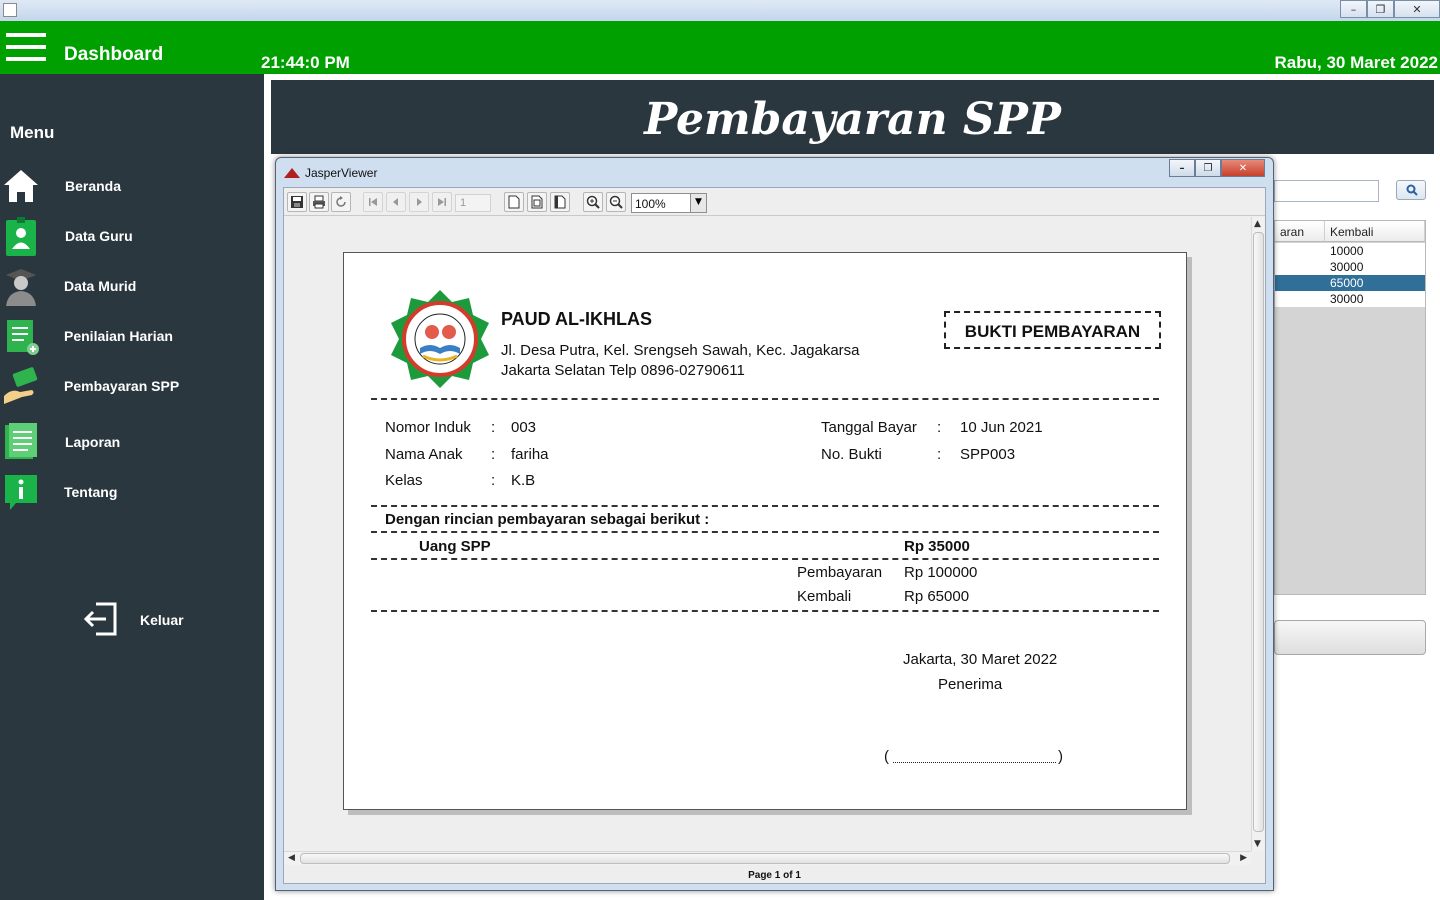  Describe the element at coordinates (292, 173) in the screenshot. I see `jasper-icon` at that location.